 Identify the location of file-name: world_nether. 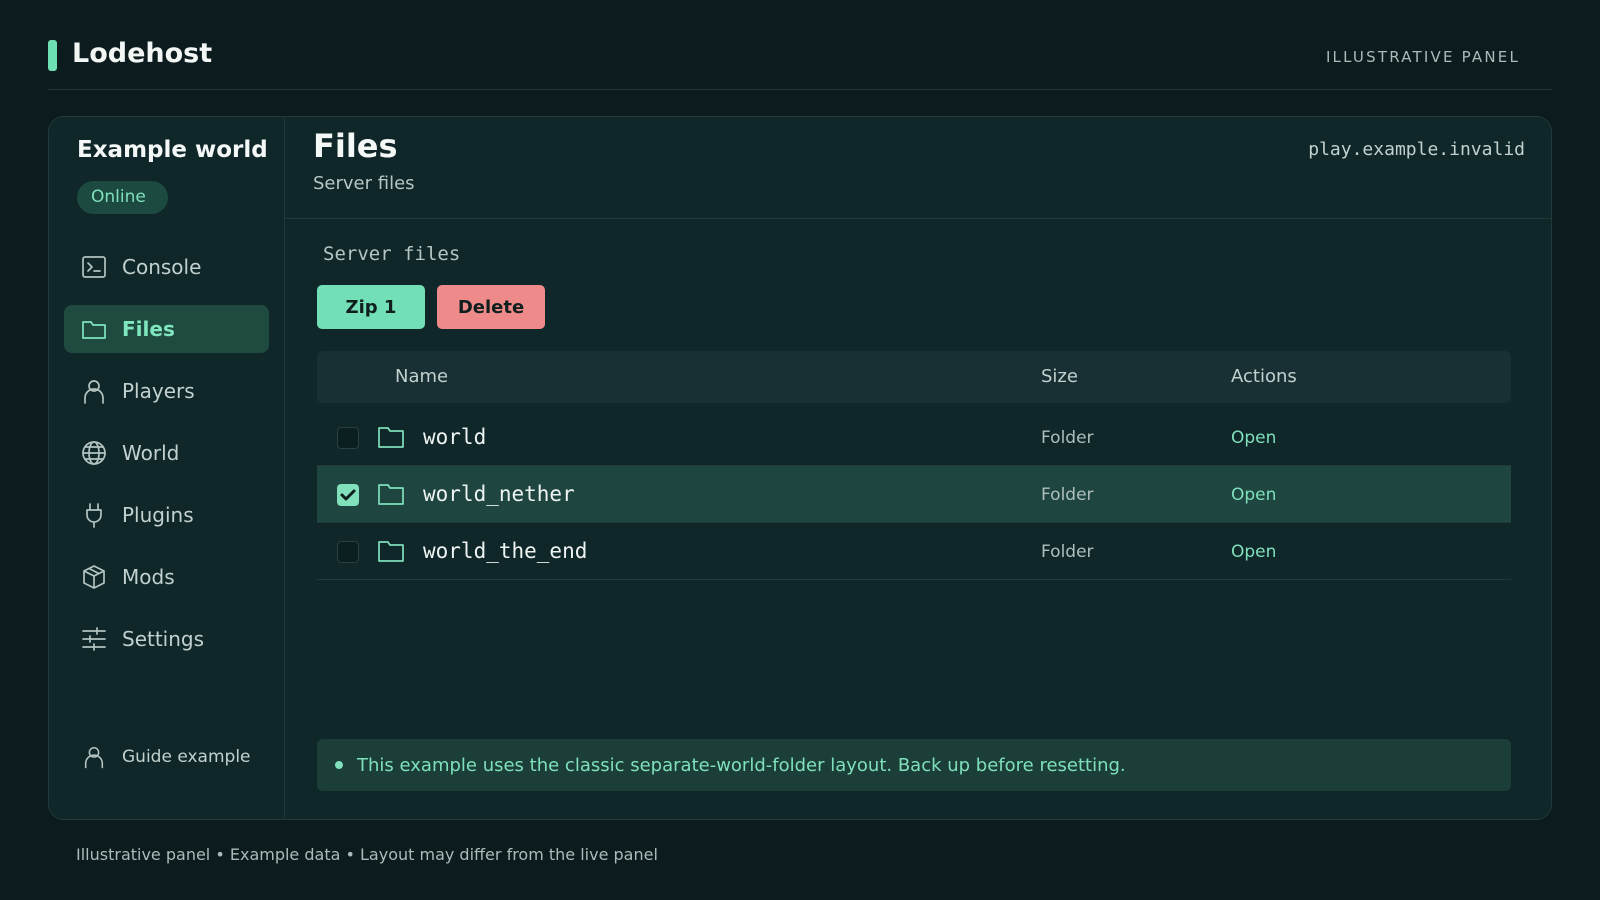
(499, 494).